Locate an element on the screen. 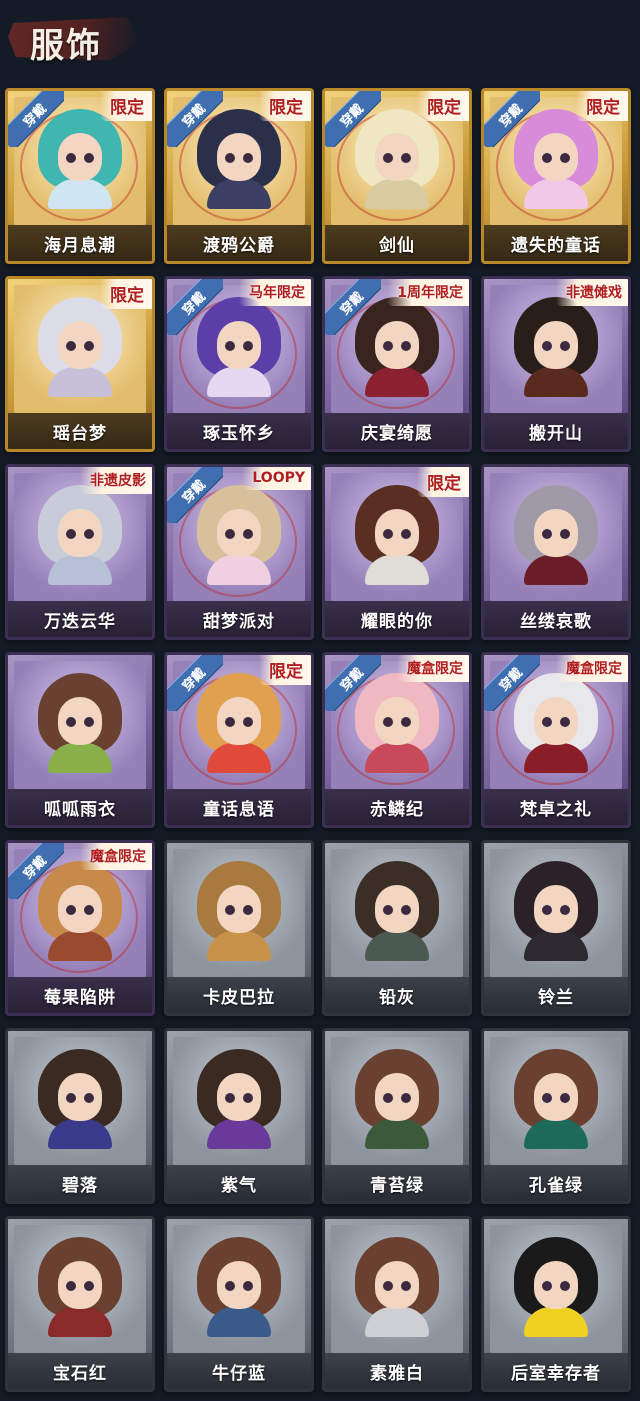 This screenshot has height=1401, width=640. costume-card: 1周年限定 穿戴 庆宴绮愿 is located at coordinates (397, 364).